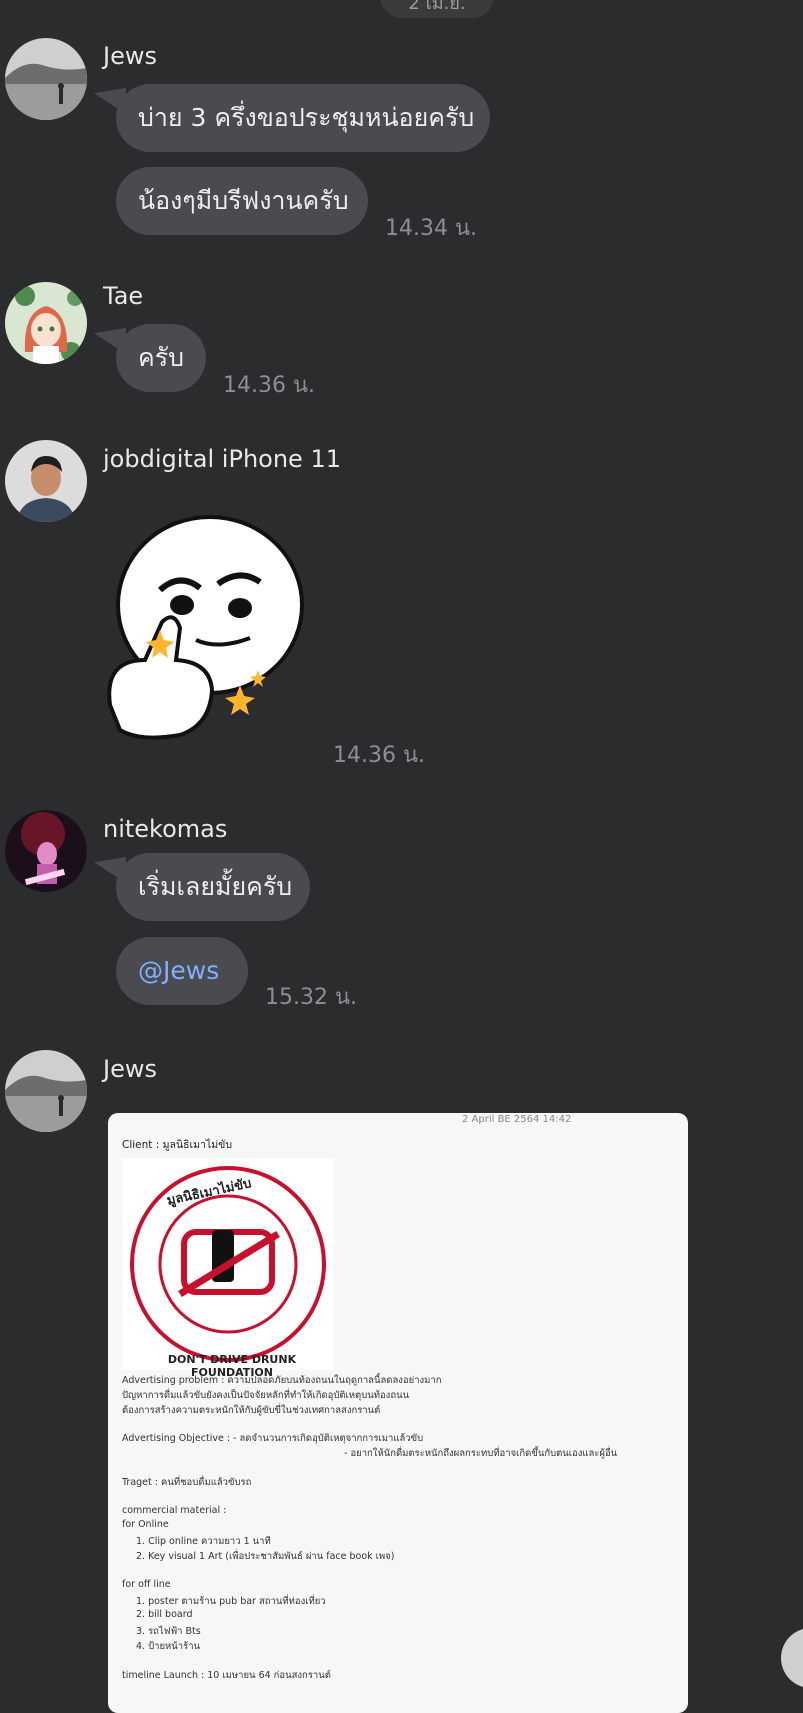 This screenshot has height=1713, width=803. What do you see at coordinates (431, 228) in the screenshot?
I see `message-time: 14.34 น.` at bounding box center [431, 228].